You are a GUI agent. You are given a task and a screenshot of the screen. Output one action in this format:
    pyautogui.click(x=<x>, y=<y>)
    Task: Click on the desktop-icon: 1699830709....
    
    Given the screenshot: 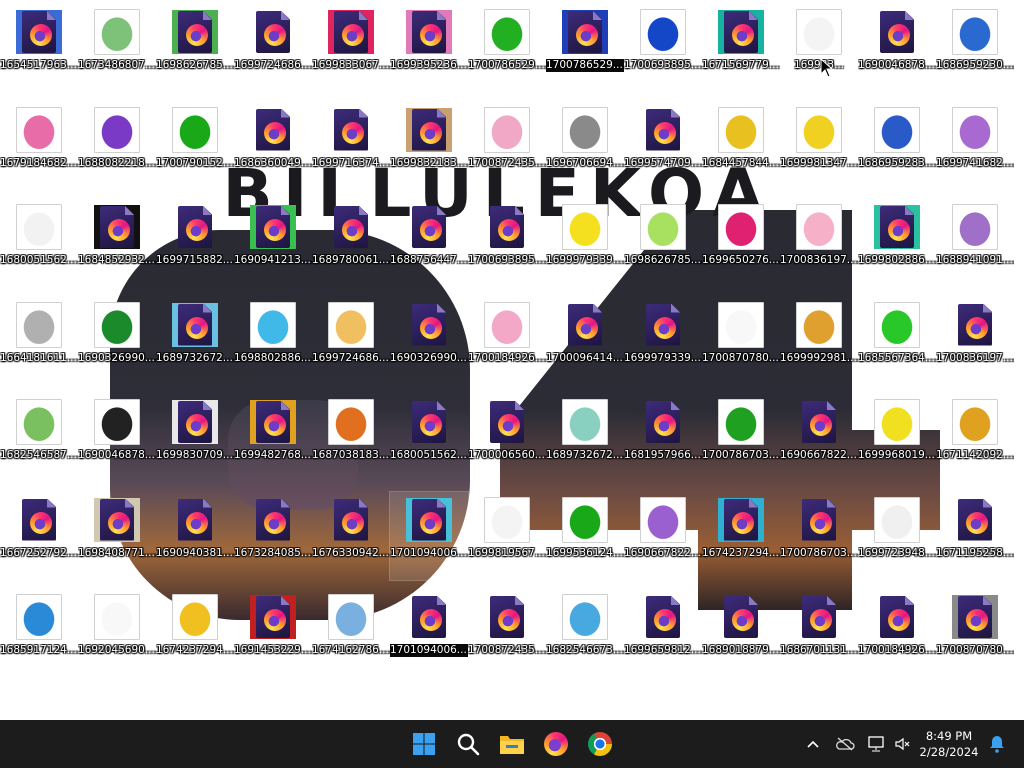 What is the action you would take?
    pyautogui.click(x=195, y=438)
    